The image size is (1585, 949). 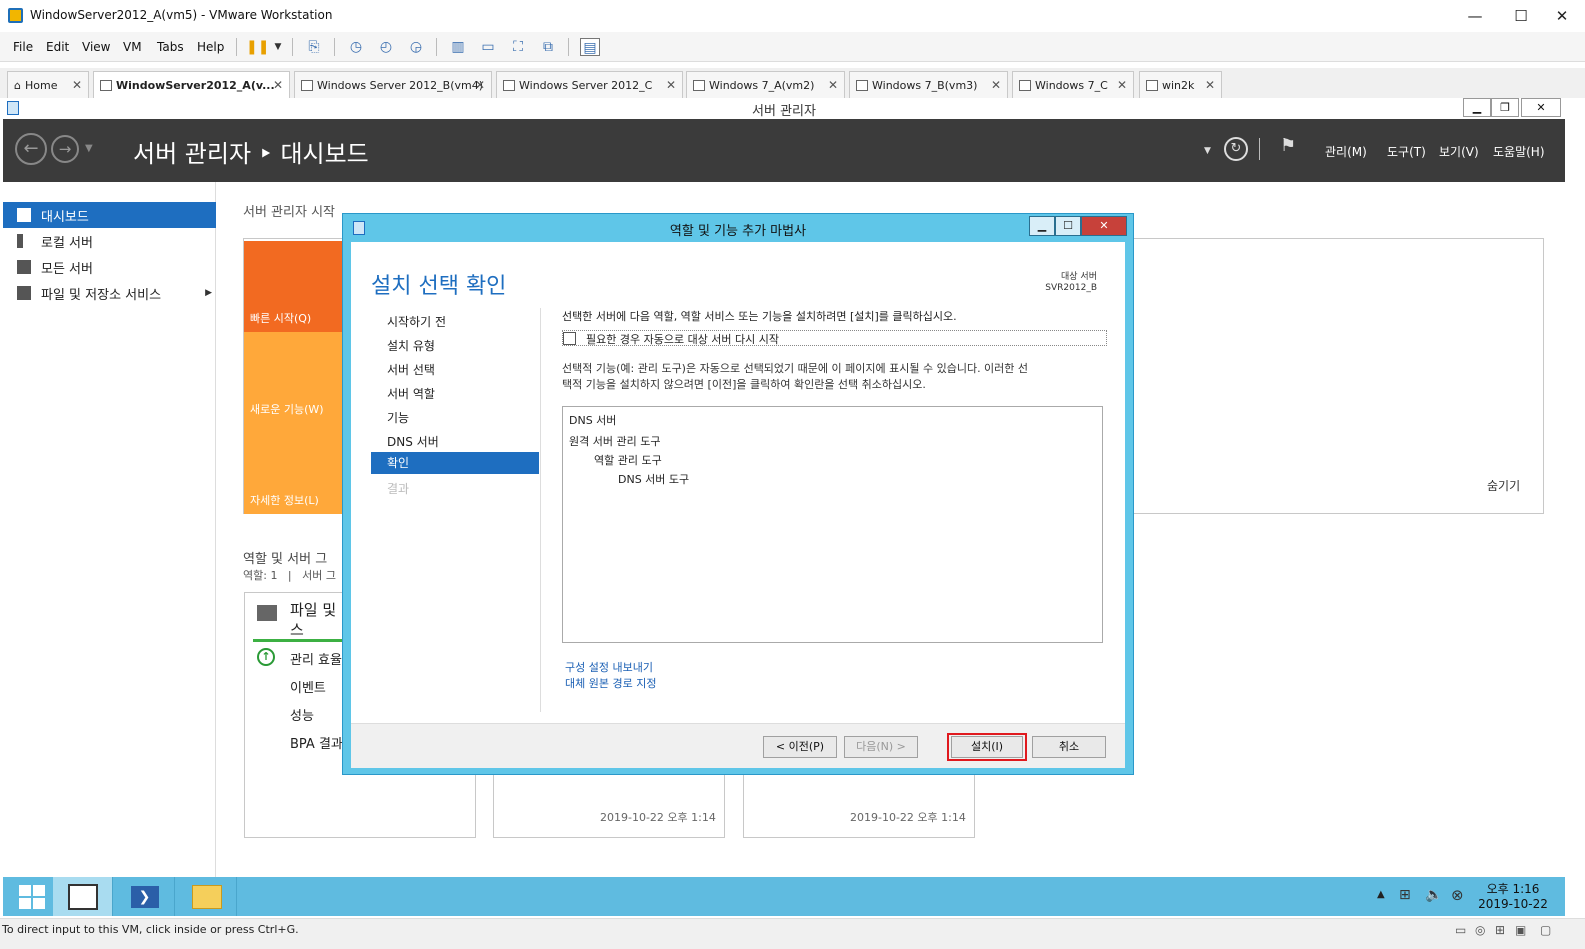 What do you see at coordinates (109, 215) in the screenshot?
I see `sidebar-item-dashboard: 대시보드` at bounding box center [109, 215].